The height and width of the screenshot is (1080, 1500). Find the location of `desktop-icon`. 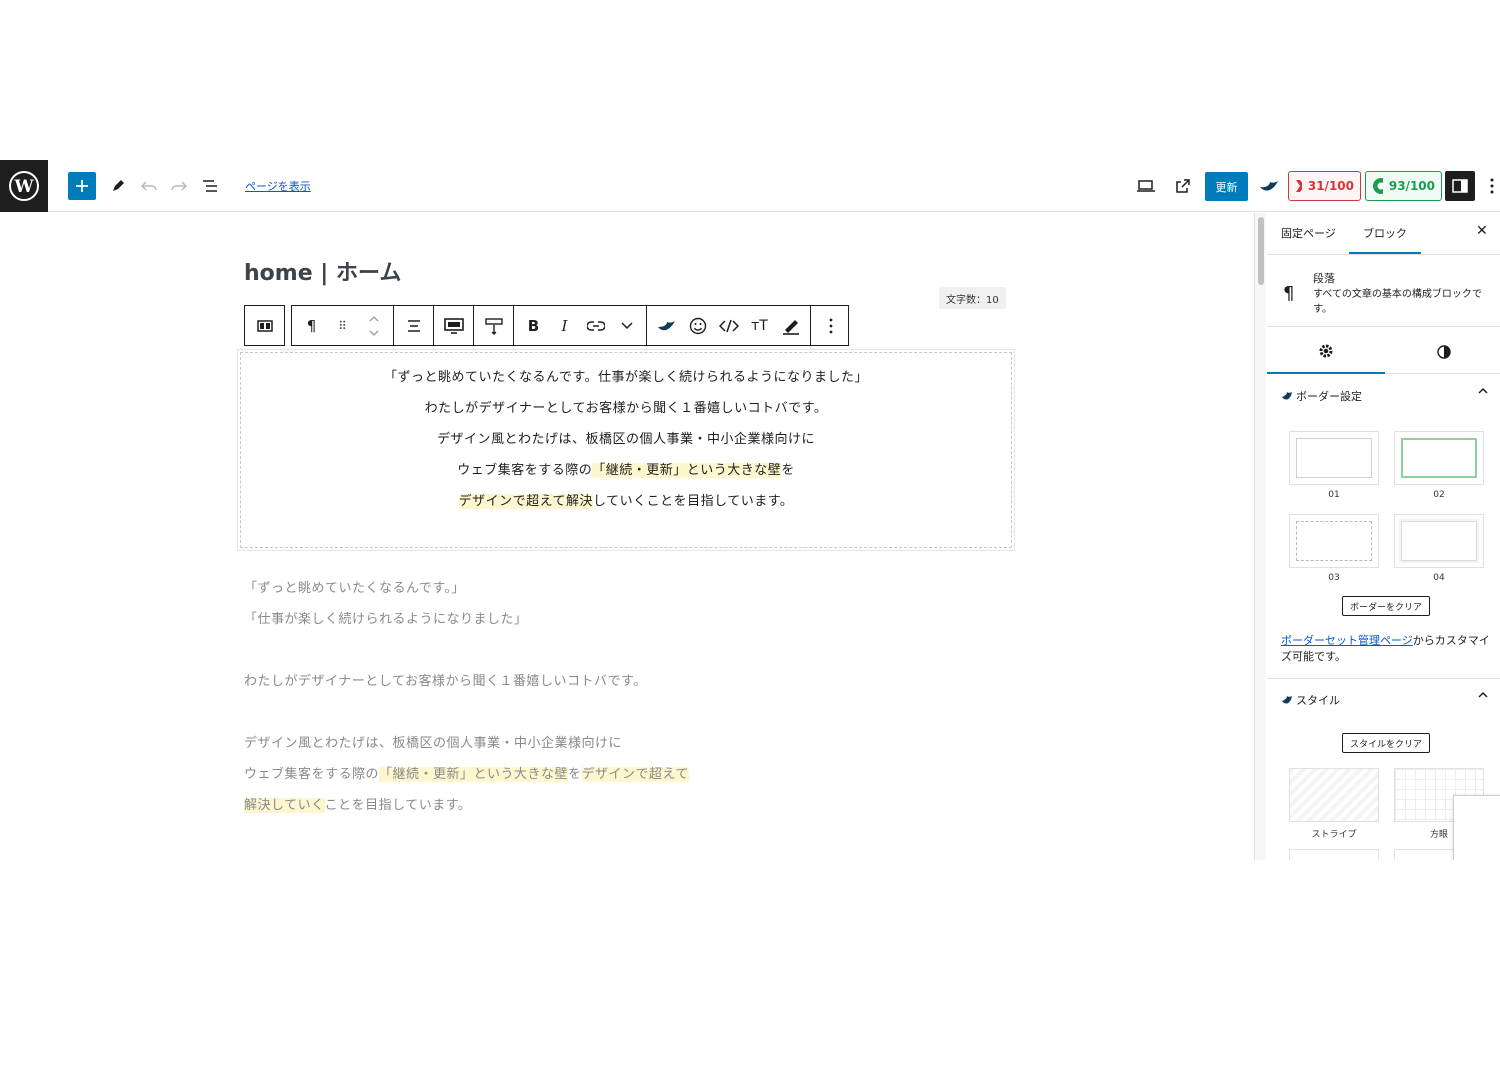

desktop-icon is located at coordinates (1146, 186).